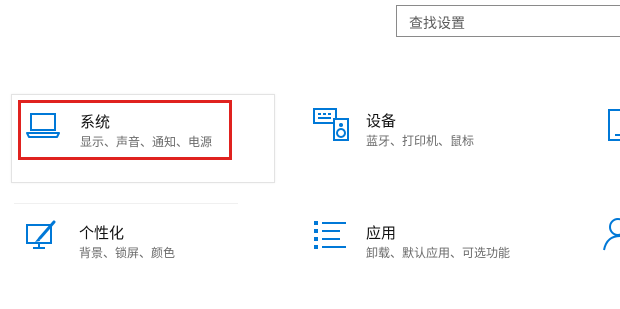 The width and height of the screenshot is (620, 309). I want to click on phone-icon, so click(614, 125).